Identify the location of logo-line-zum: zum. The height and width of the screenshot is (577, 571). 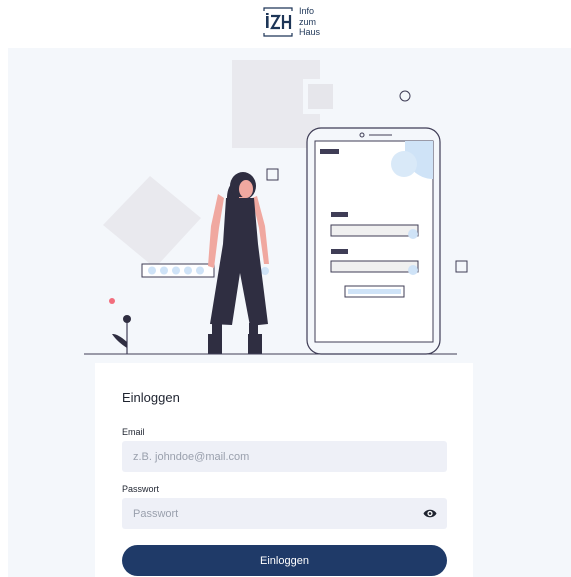
(308, 21).